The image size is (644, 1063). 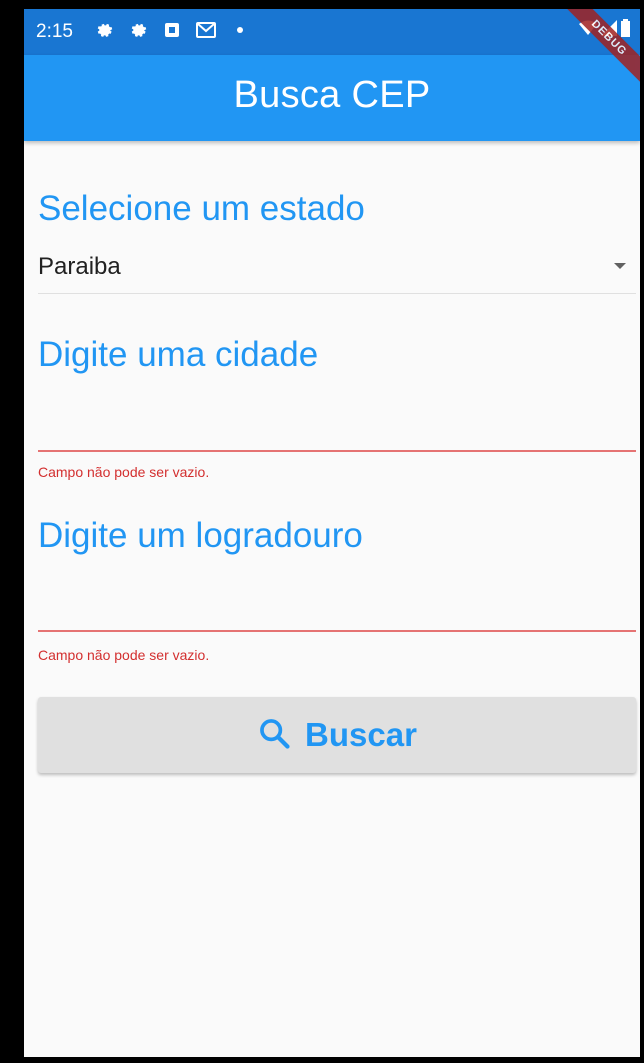 I want to click on badge-icon, so click(x=172, y=30).